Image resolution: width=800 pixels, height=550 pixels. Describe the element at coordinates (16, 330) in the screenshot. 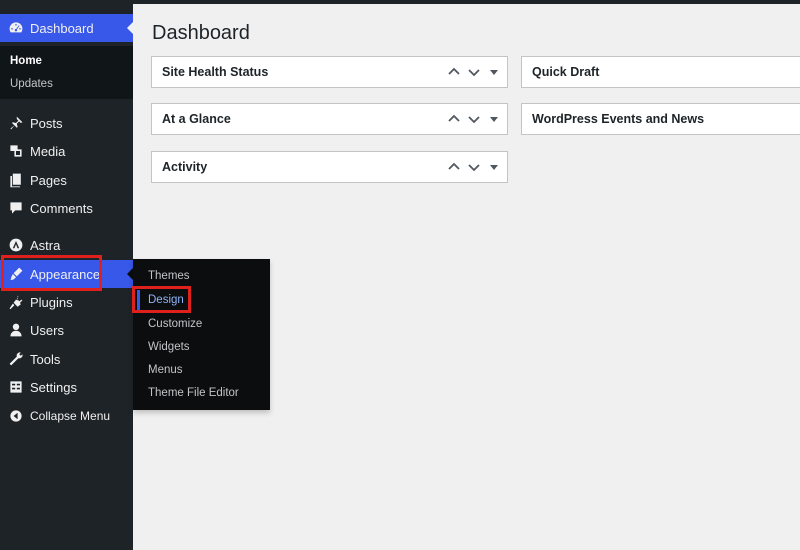

I see `users-icon` at that location.